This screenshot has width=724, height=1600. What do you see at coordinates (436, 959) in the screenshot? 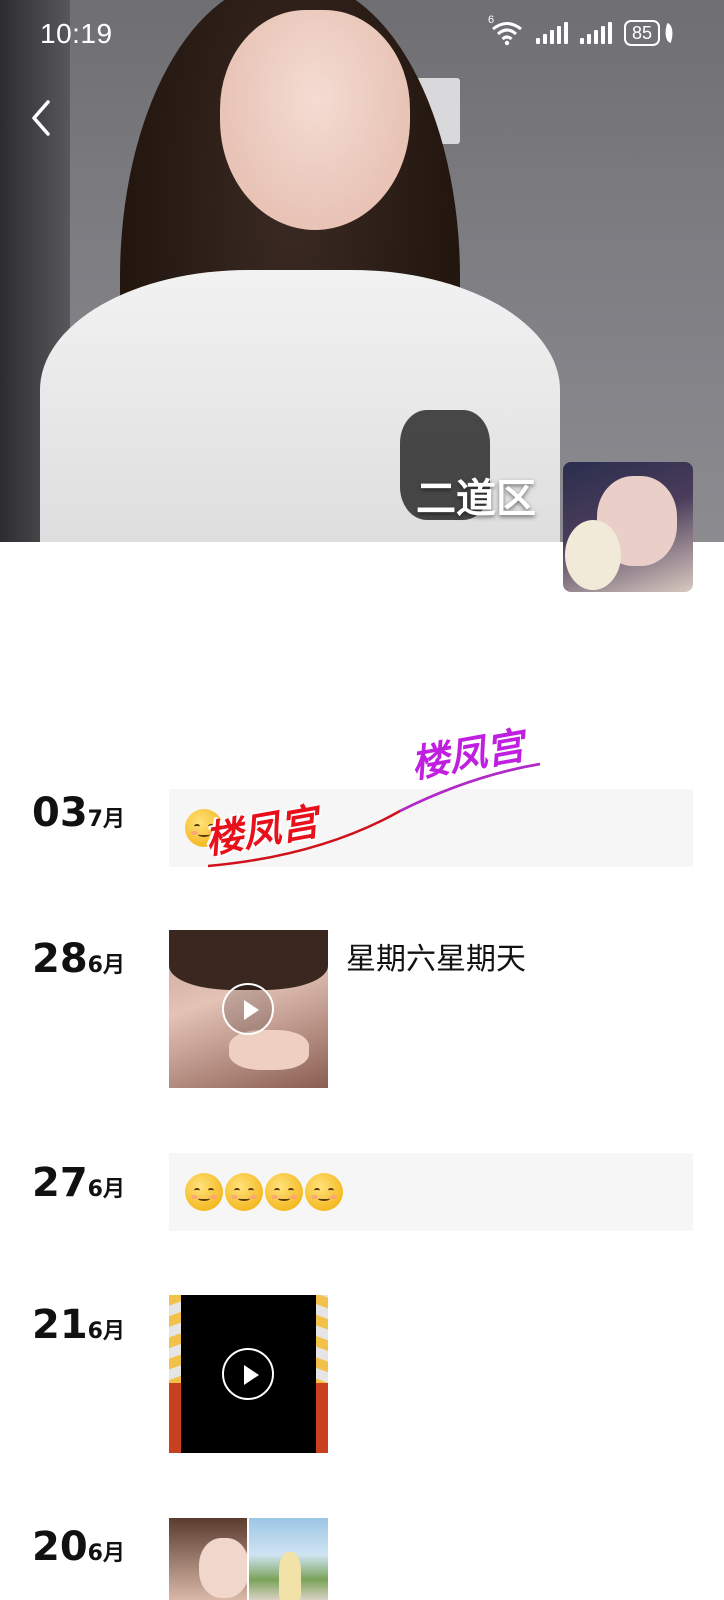
I see `post-caption: 星期六星期天` at bounding box center [436, 959].